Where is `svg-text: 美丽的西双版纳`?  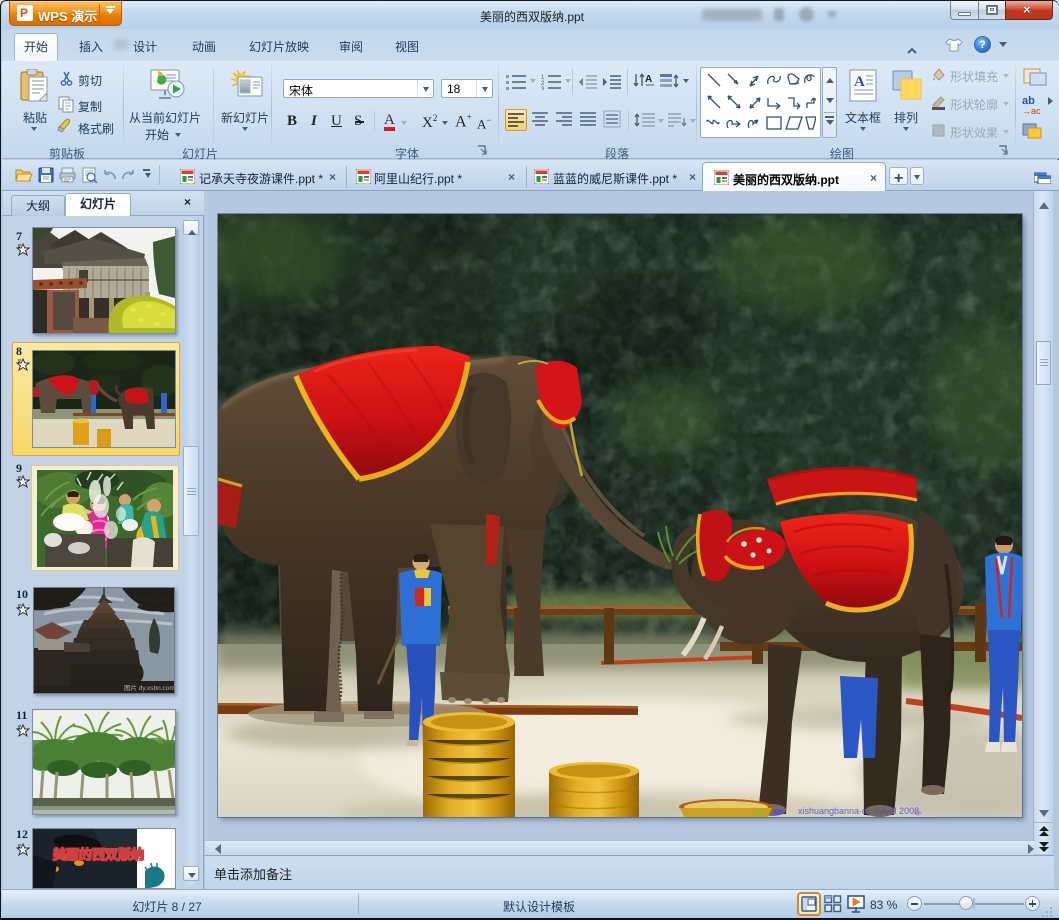
svg-text: 美丽的西双版纳 is located at coordinates (98, 854).